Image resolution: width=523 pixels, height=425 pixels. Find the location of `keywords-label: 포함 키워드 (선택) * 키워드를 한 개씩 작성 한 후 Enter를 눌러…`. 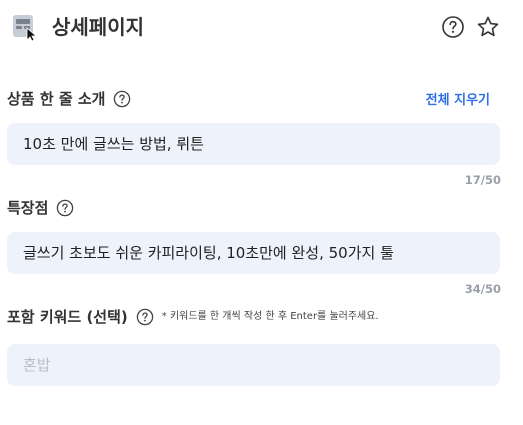

keywords-label: 포함 키워드 (선택) * 키워드를 한 개씩 작성 한 후 Enter를 눌러… is located at coordinates (193, 317).